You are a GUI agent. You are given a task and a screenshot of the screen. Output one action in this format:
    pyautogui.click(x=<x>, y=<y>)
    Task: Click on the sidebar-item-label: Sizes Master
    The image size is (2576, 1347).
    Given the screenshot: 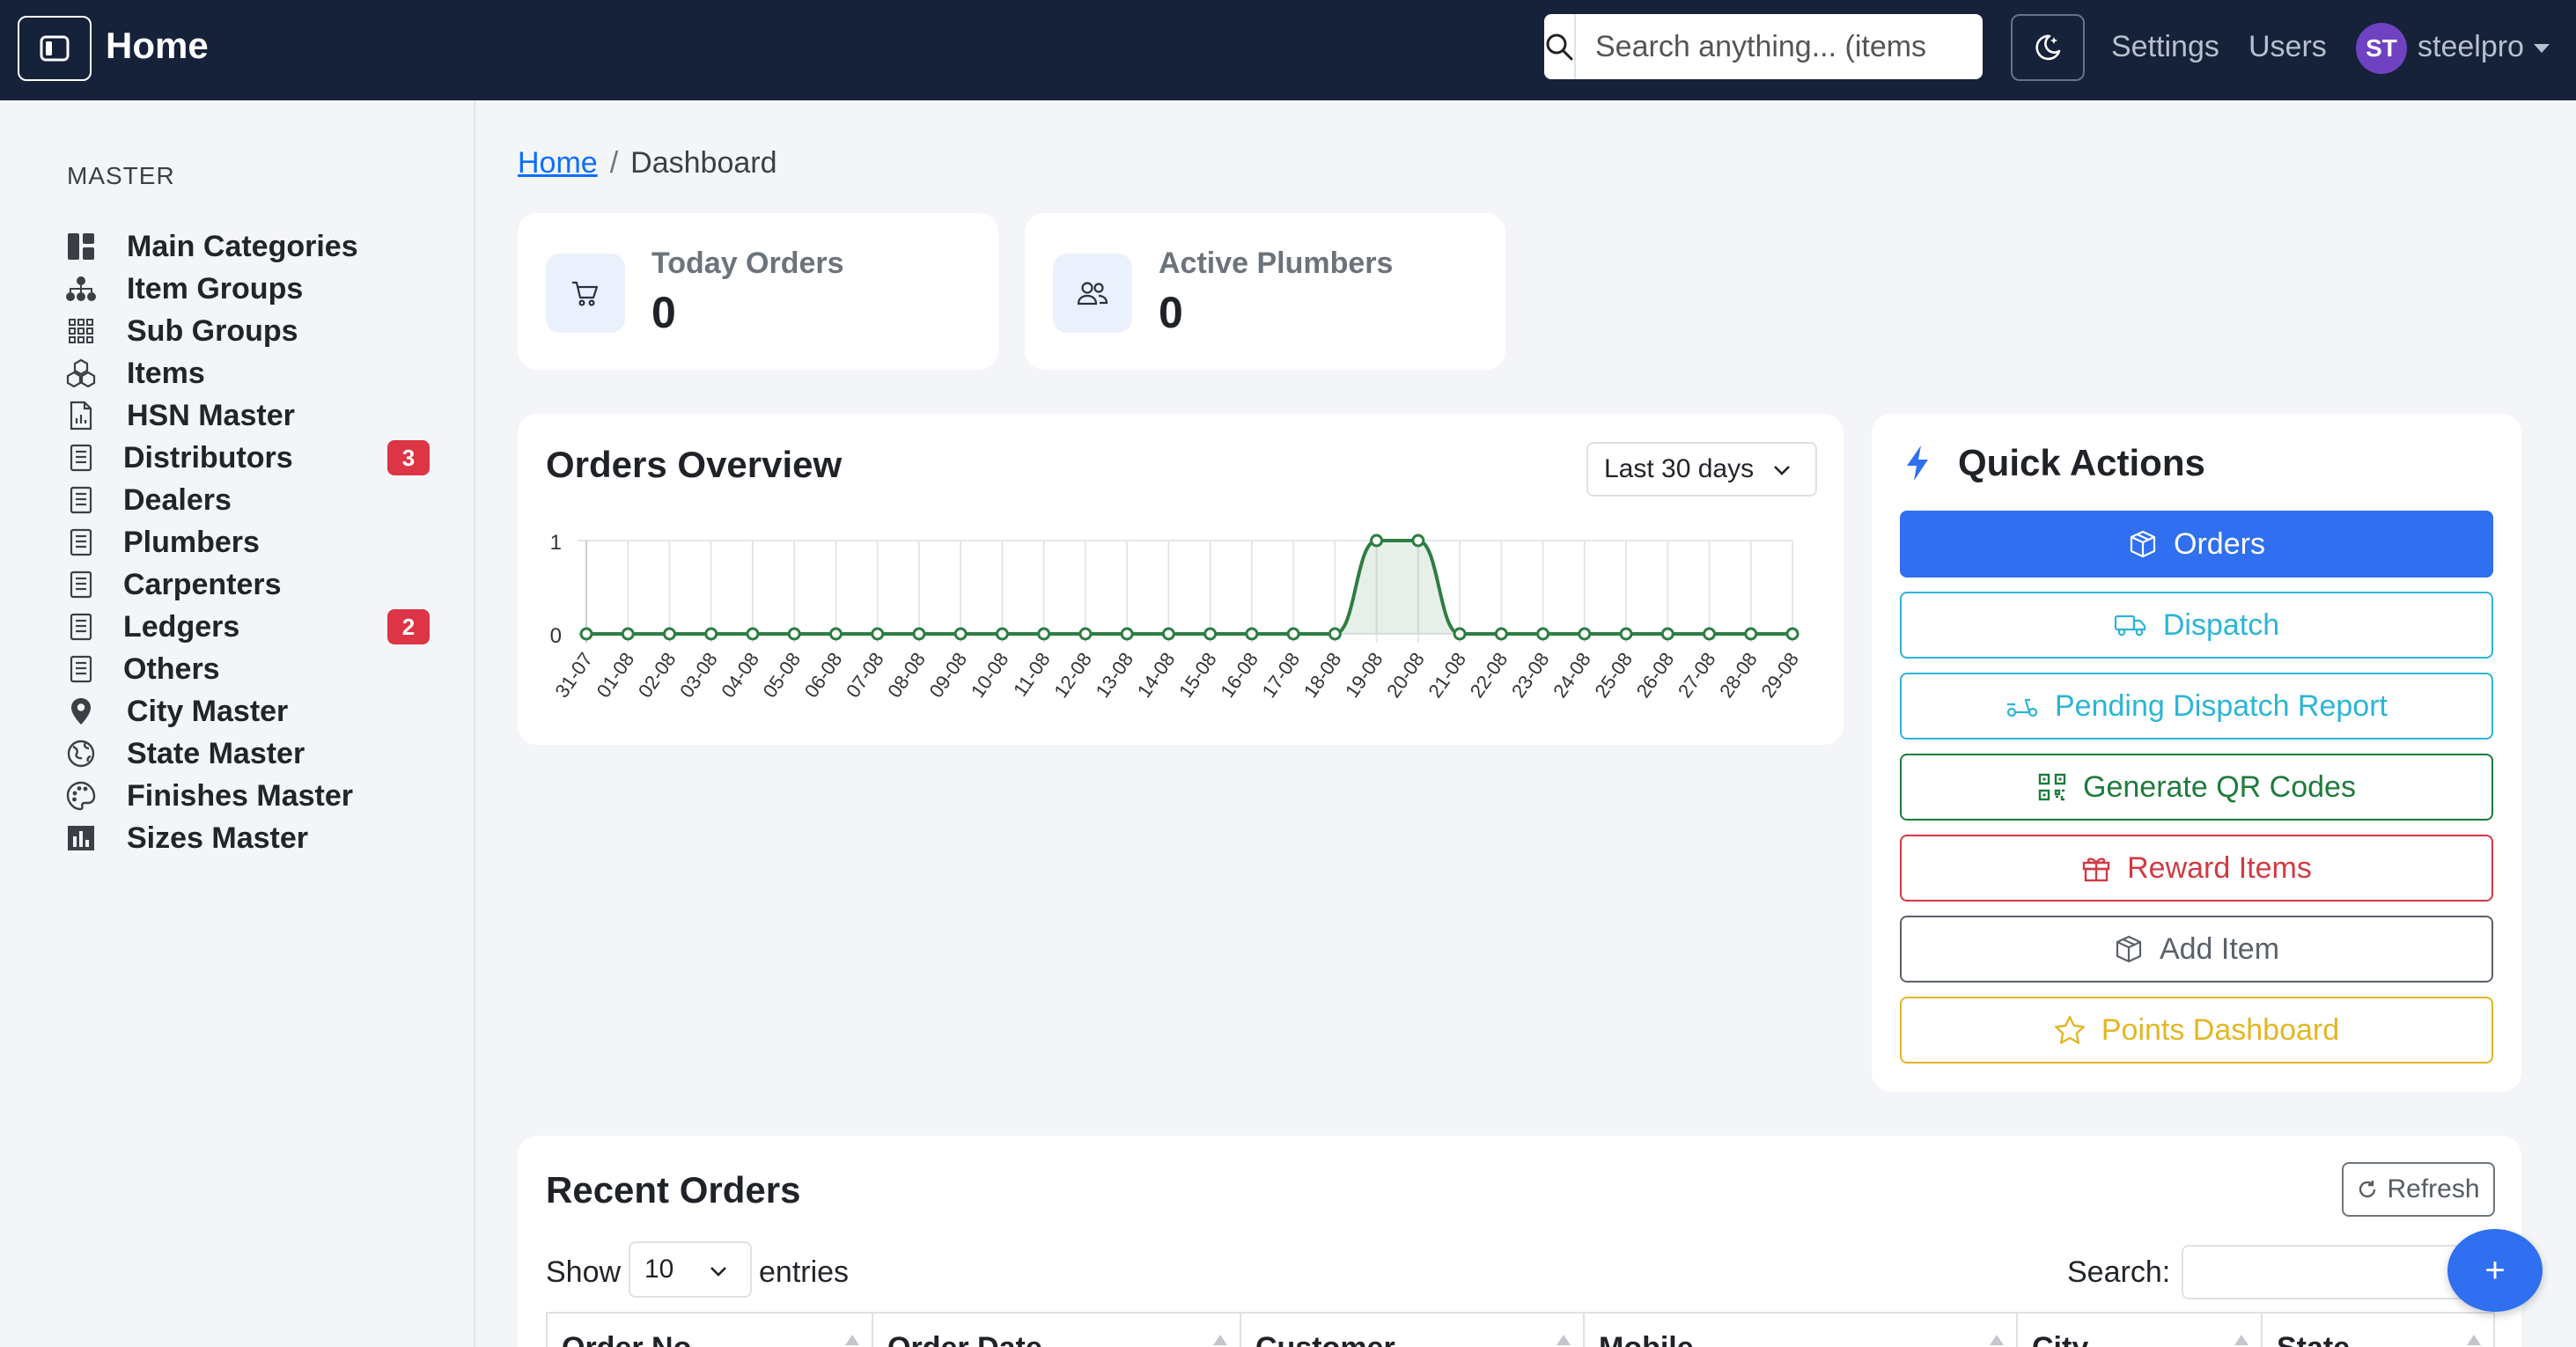 What is the action you would take?
    pyautogui.click(x=218, y=838)
    